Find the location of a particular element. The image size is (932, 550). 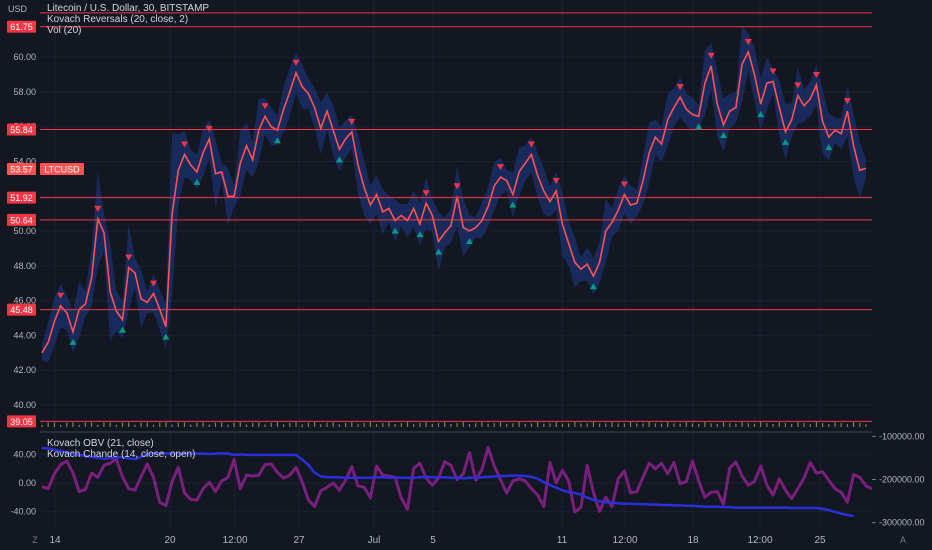

obv-tick-label: -200000.00 is located at coordinates (902, 480).